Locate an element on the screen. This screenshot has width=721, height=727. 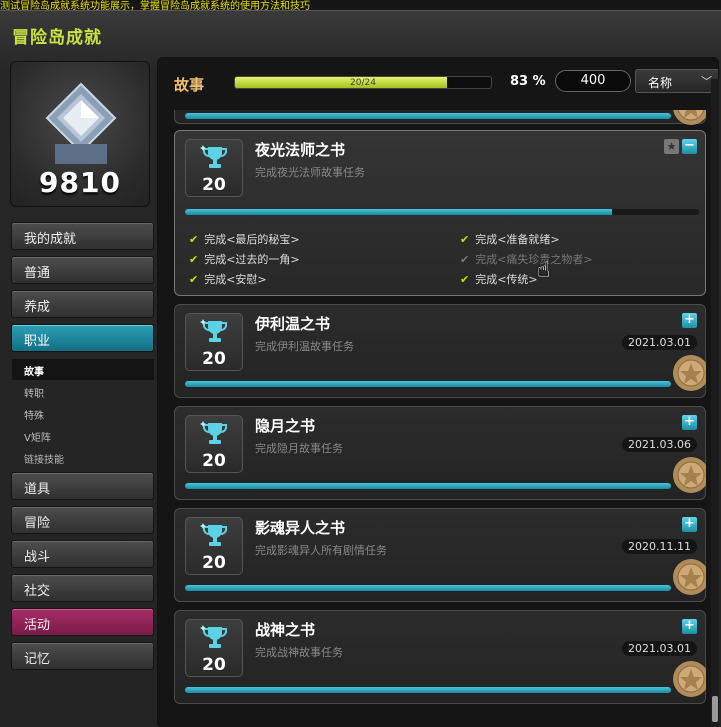
task-item: ✔ 完成<最后的秘宝> is located at coordinates (244, 239).